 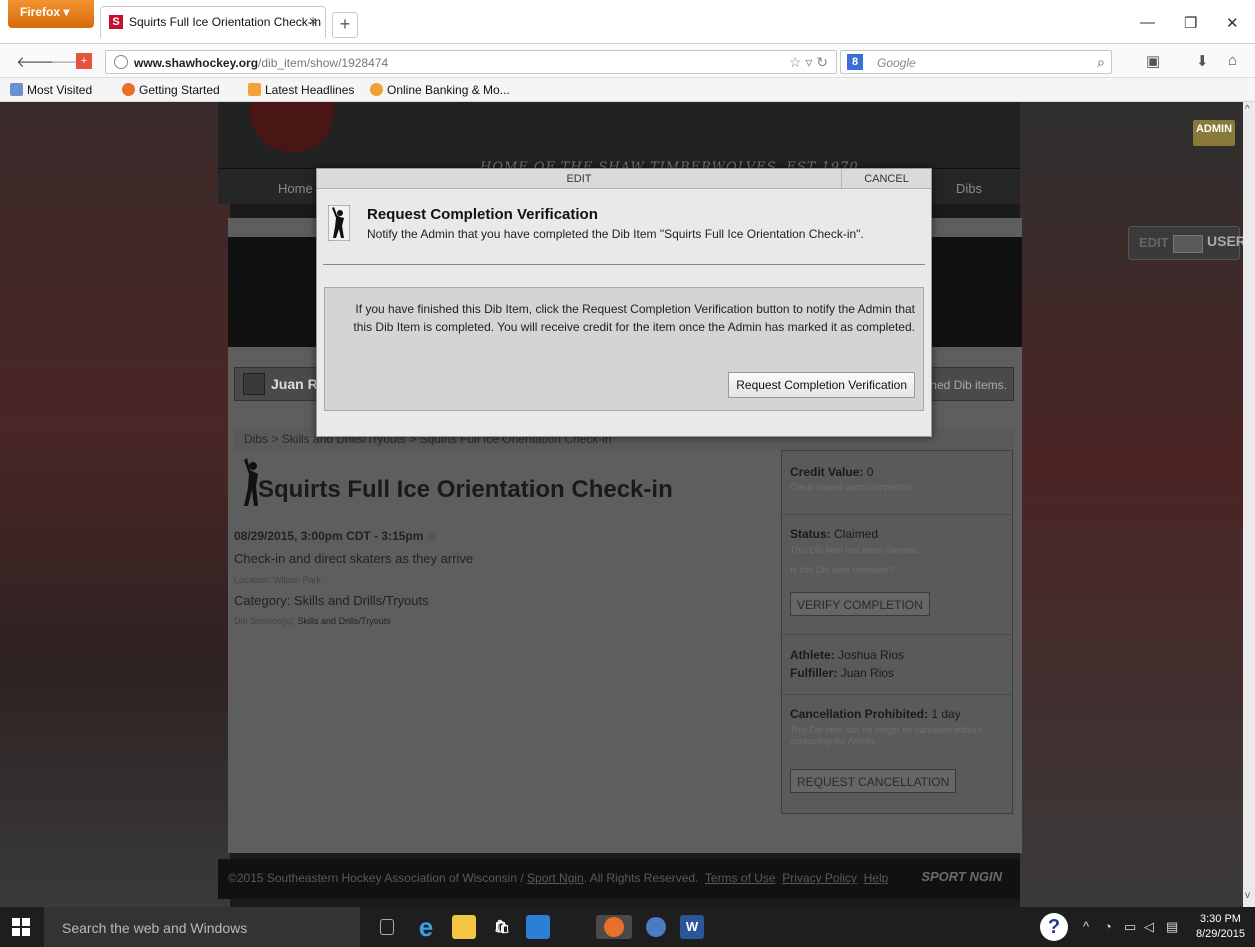 I want to click on user-bar-link: hed Dib items., so click(x=968, y=385).